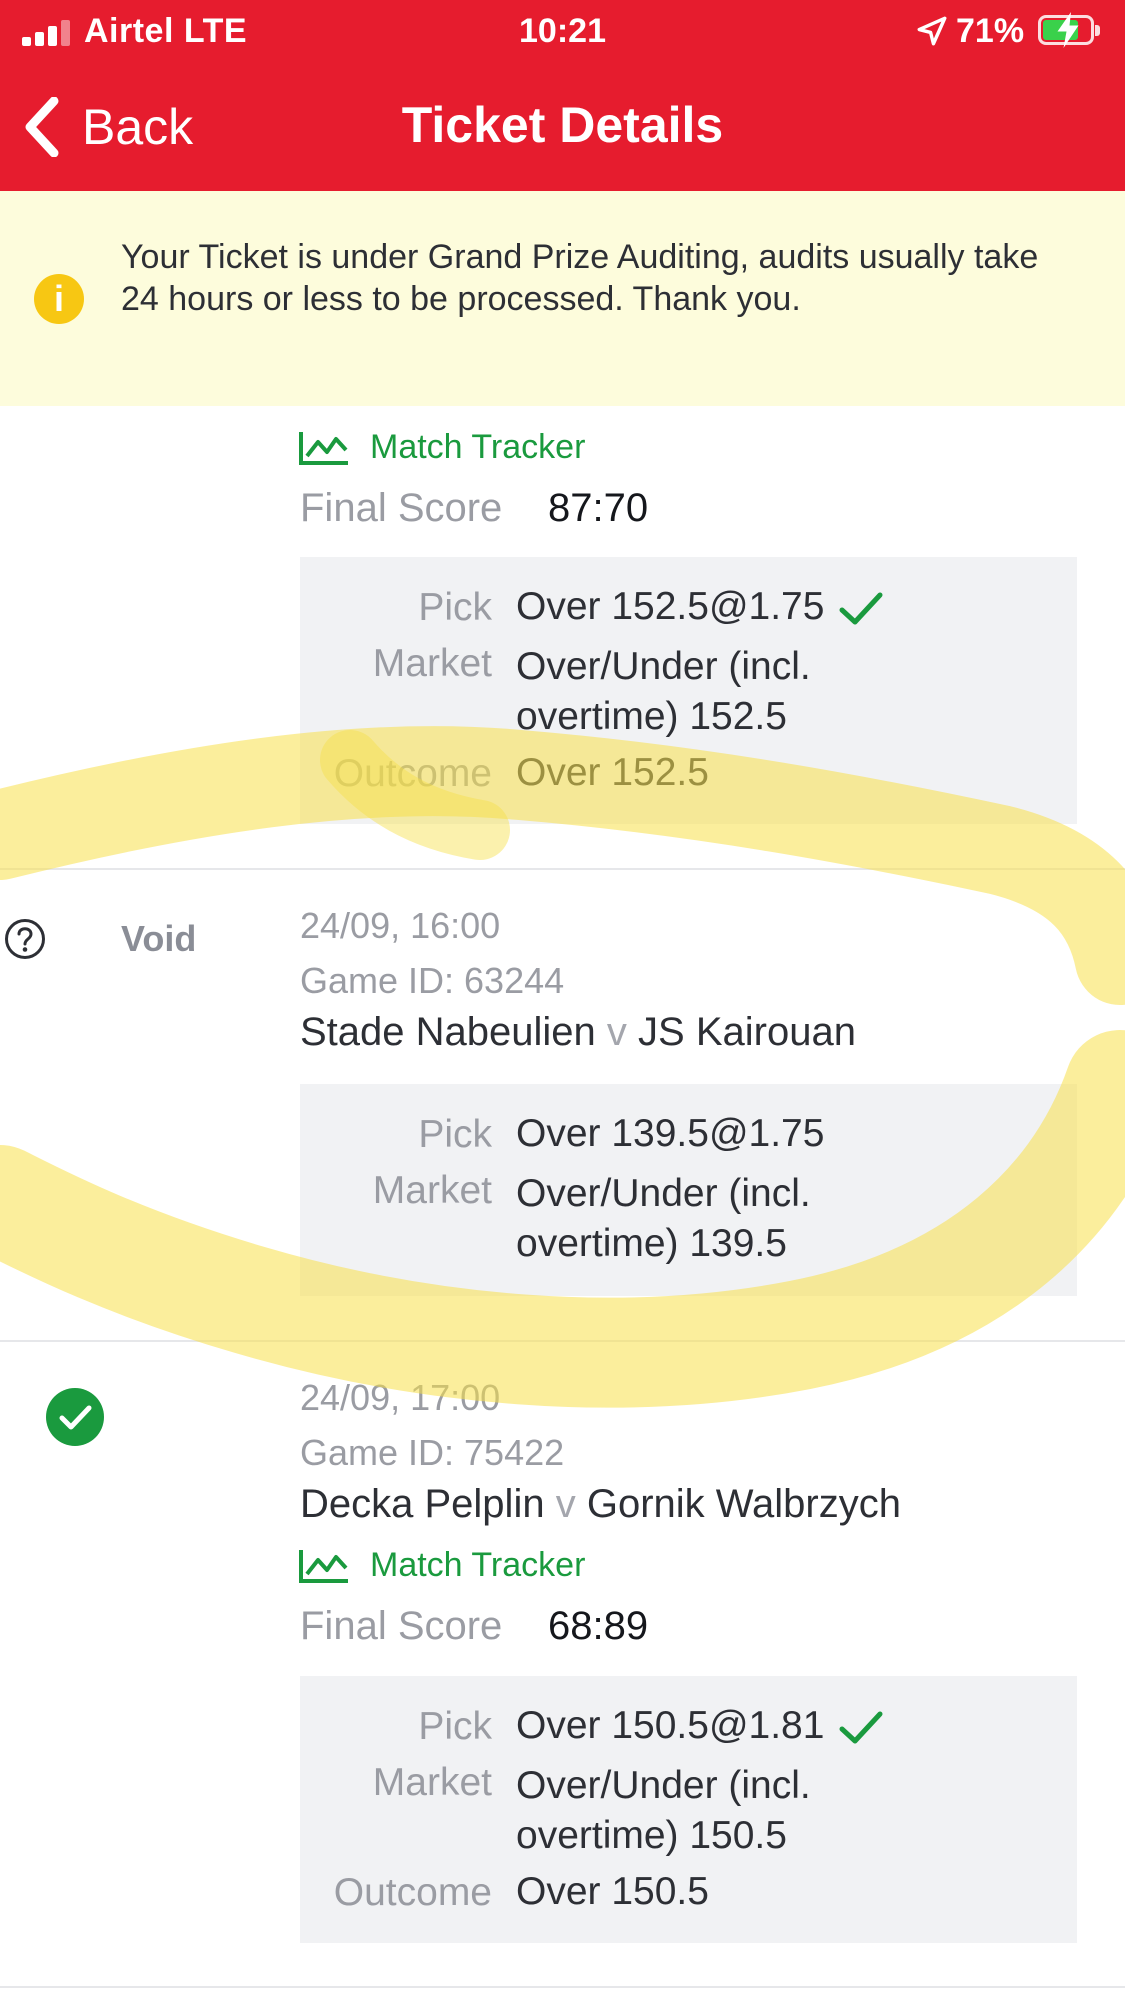 Image resolution: width=1125 pixels, height=2001 pixels. What do you see at coordinates (747, 1032) in the screenshot?
I see `away-team: JS Kairouan` at bounding box center [747, 1032].